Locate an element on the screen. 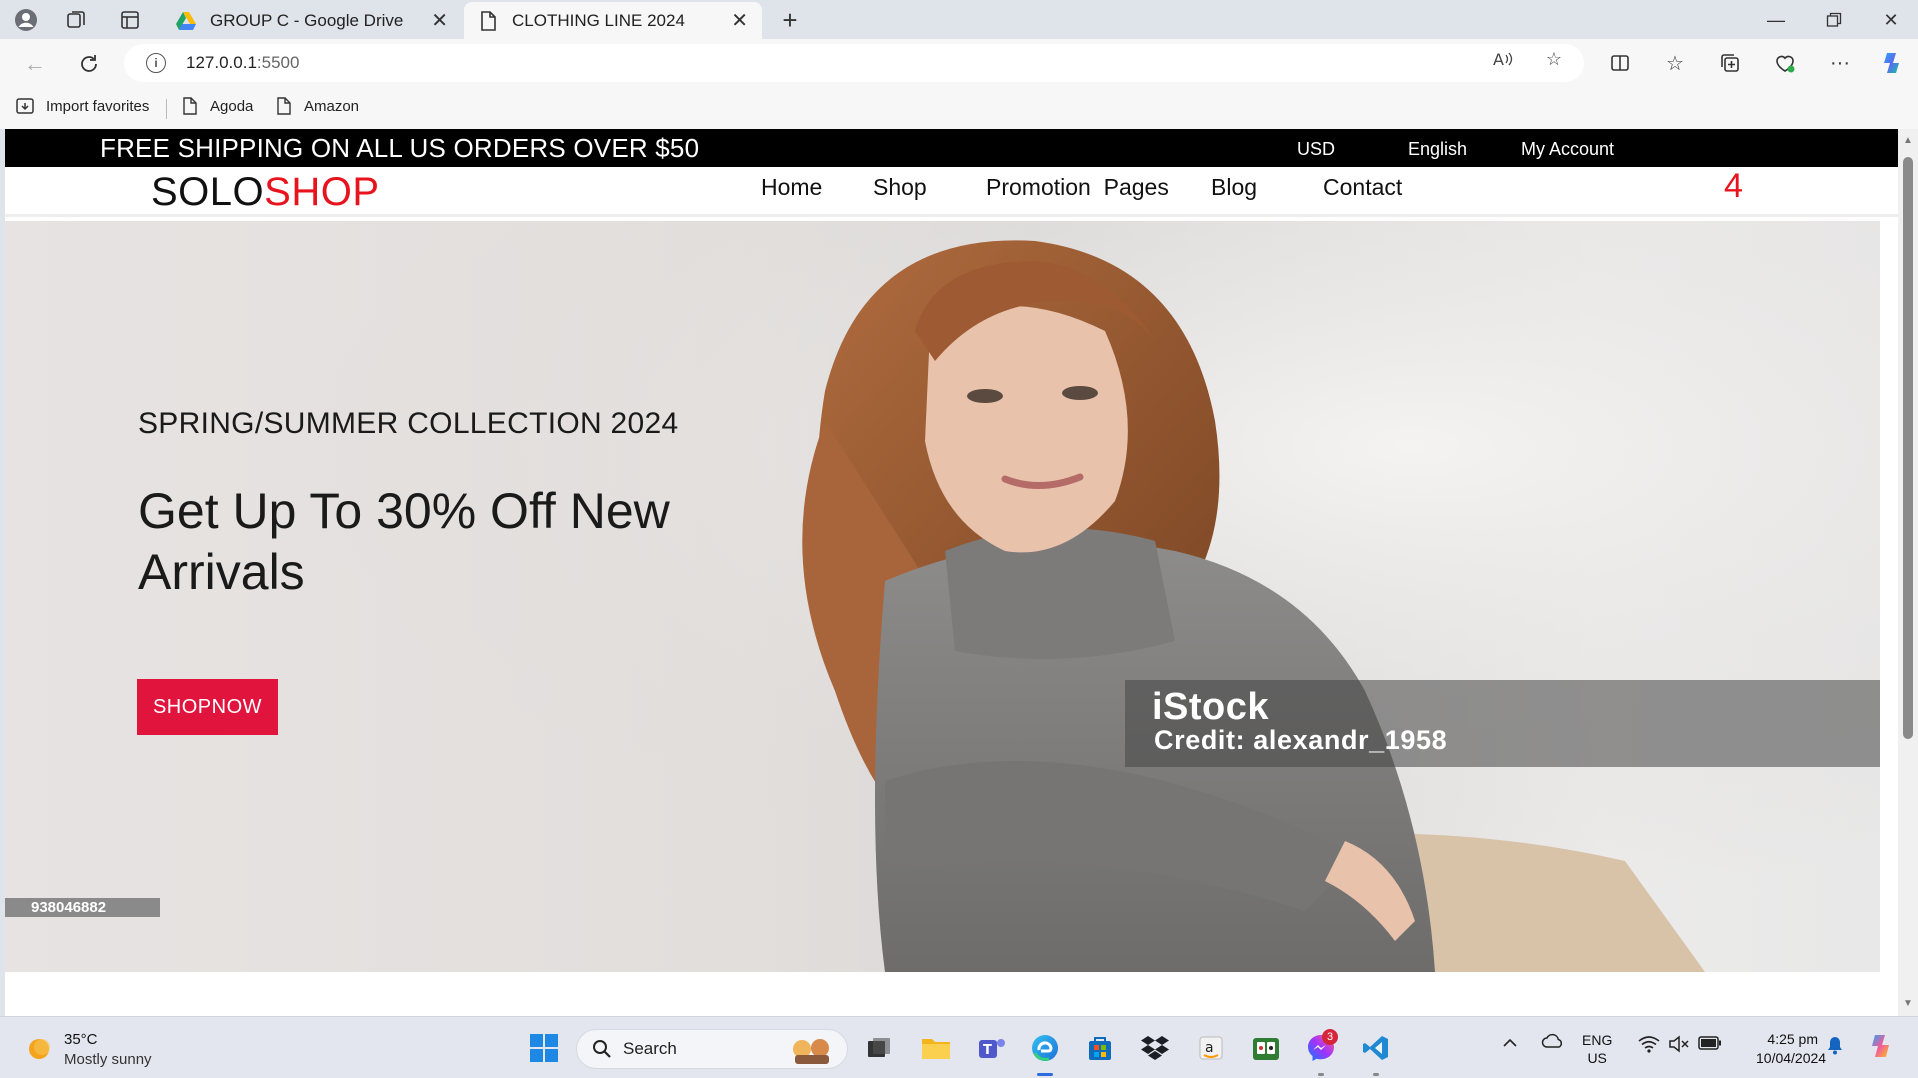 The image size is (1918, 1078). site-logo: SOLOSHOP is located at coordinates (265, 192).